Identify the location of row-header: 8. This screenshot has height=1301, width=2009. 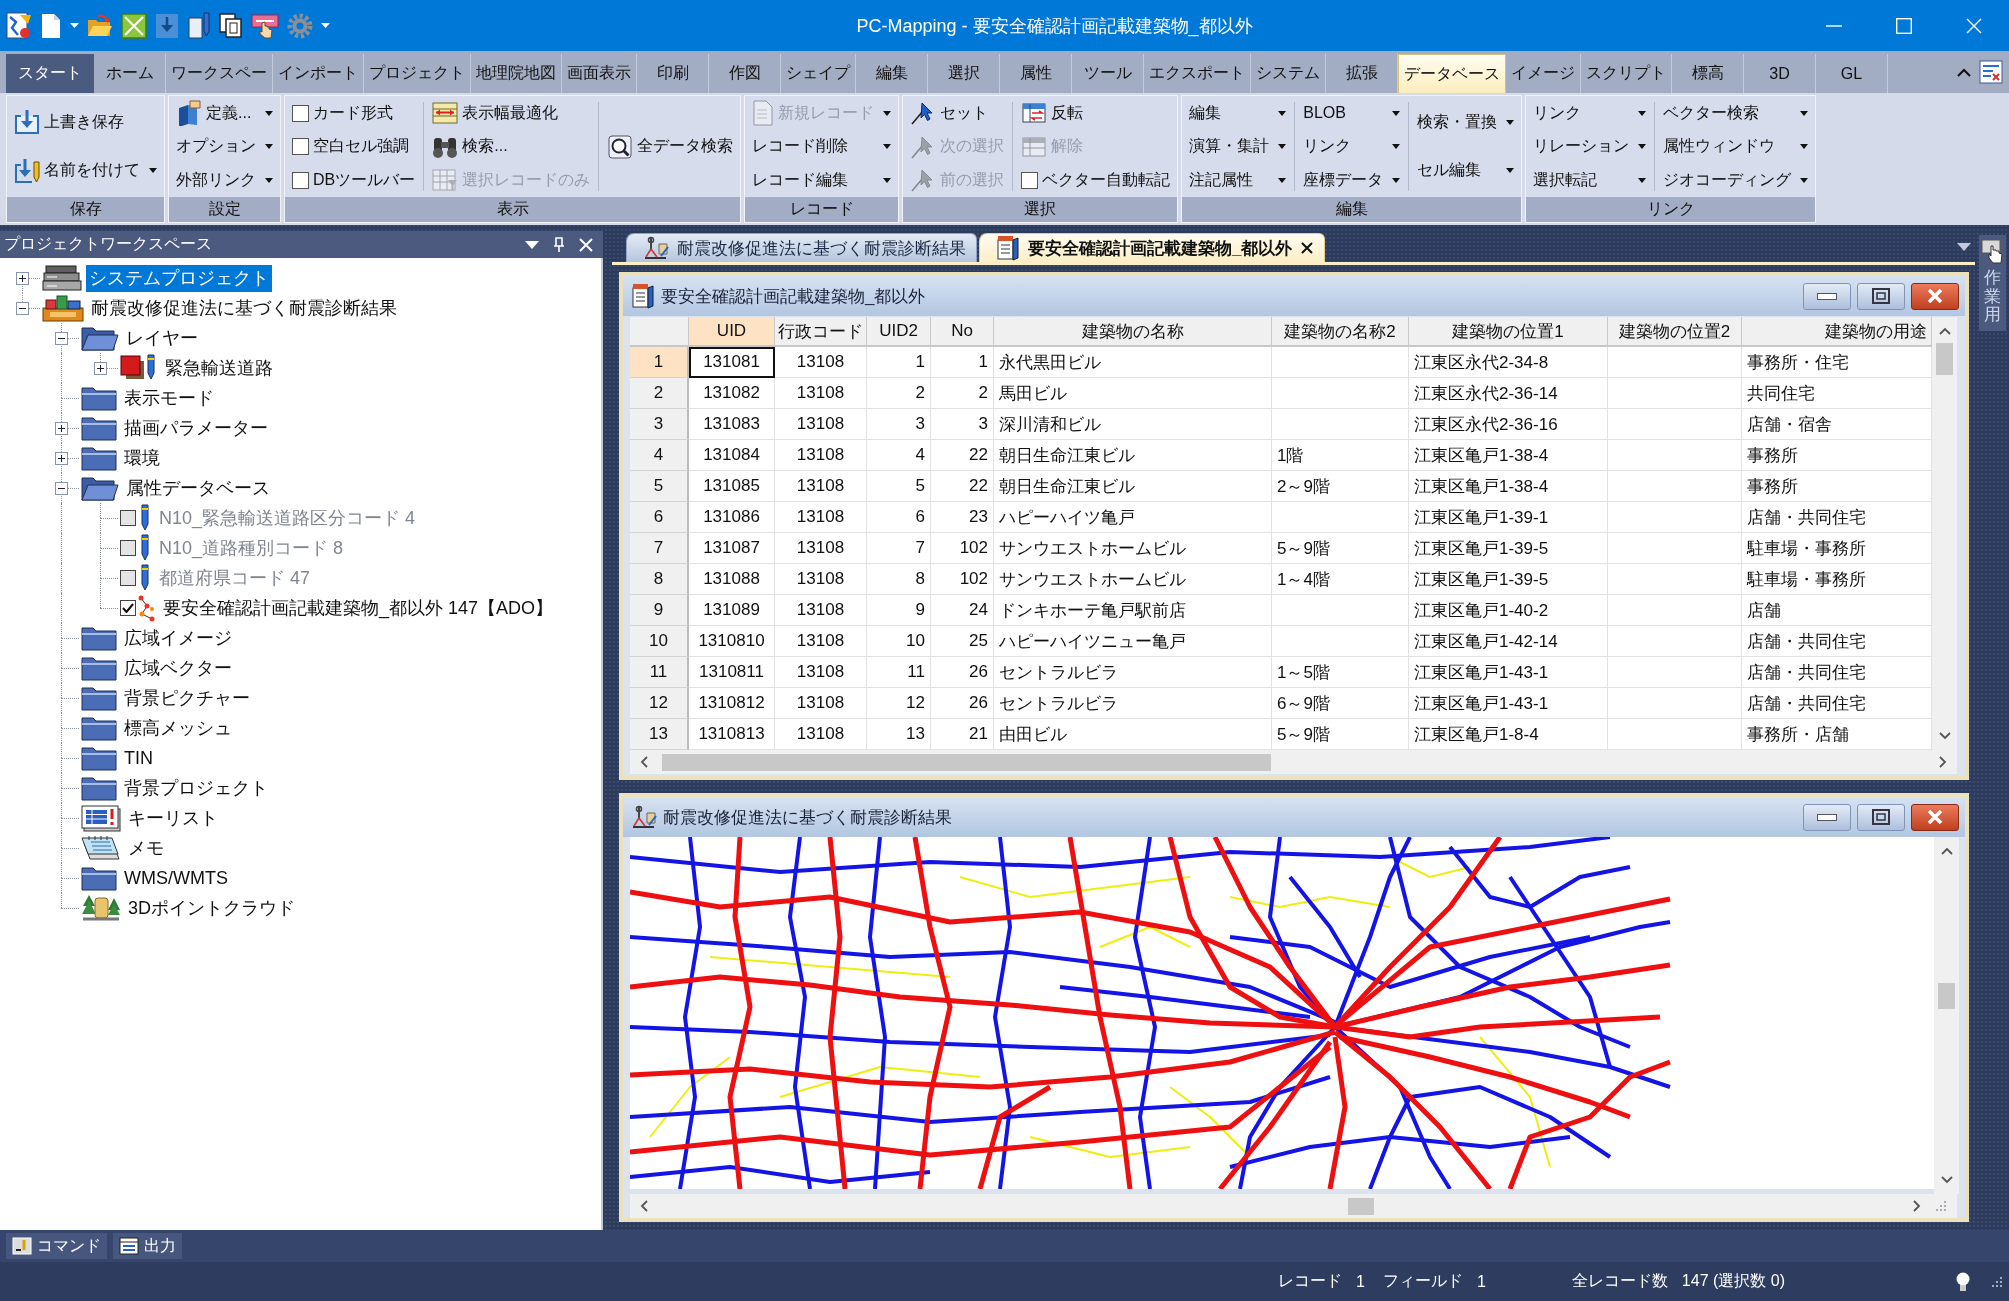
(659, 579).